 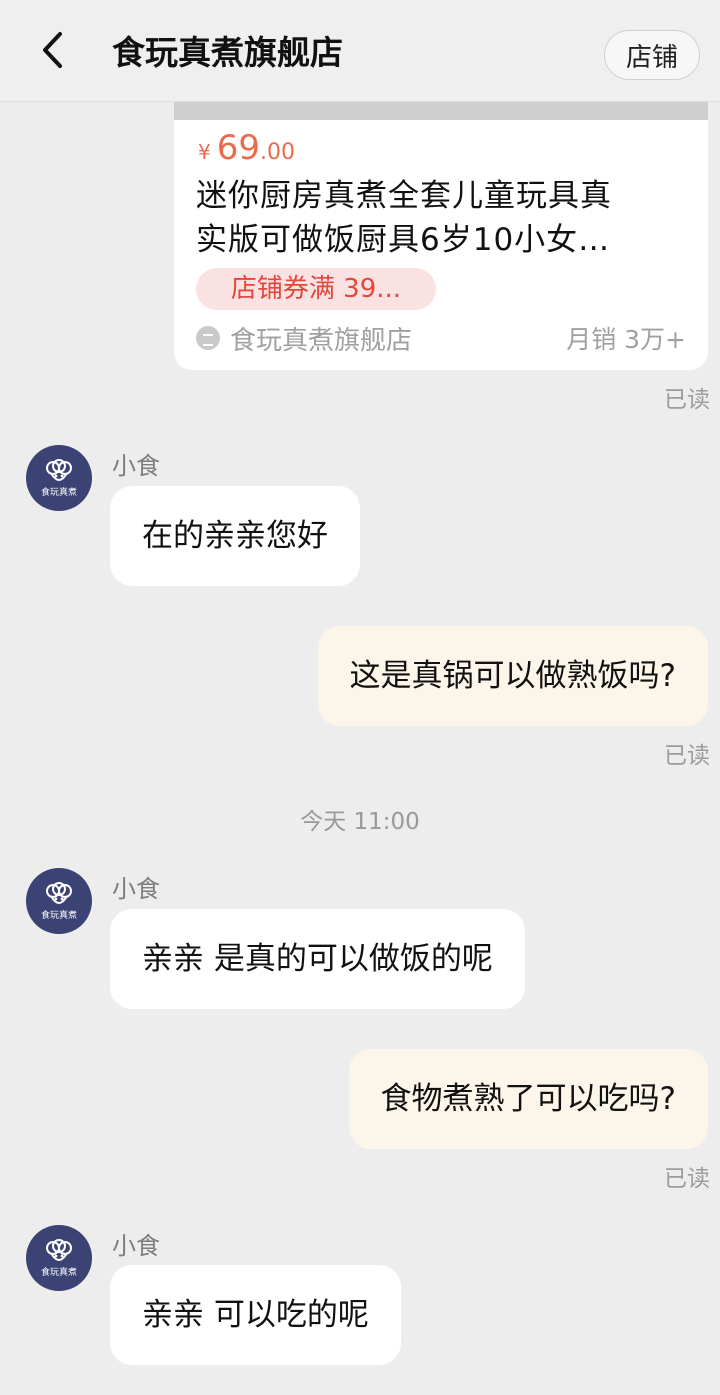 I want to click on price-integer: 69, so click(x=238, y=148).